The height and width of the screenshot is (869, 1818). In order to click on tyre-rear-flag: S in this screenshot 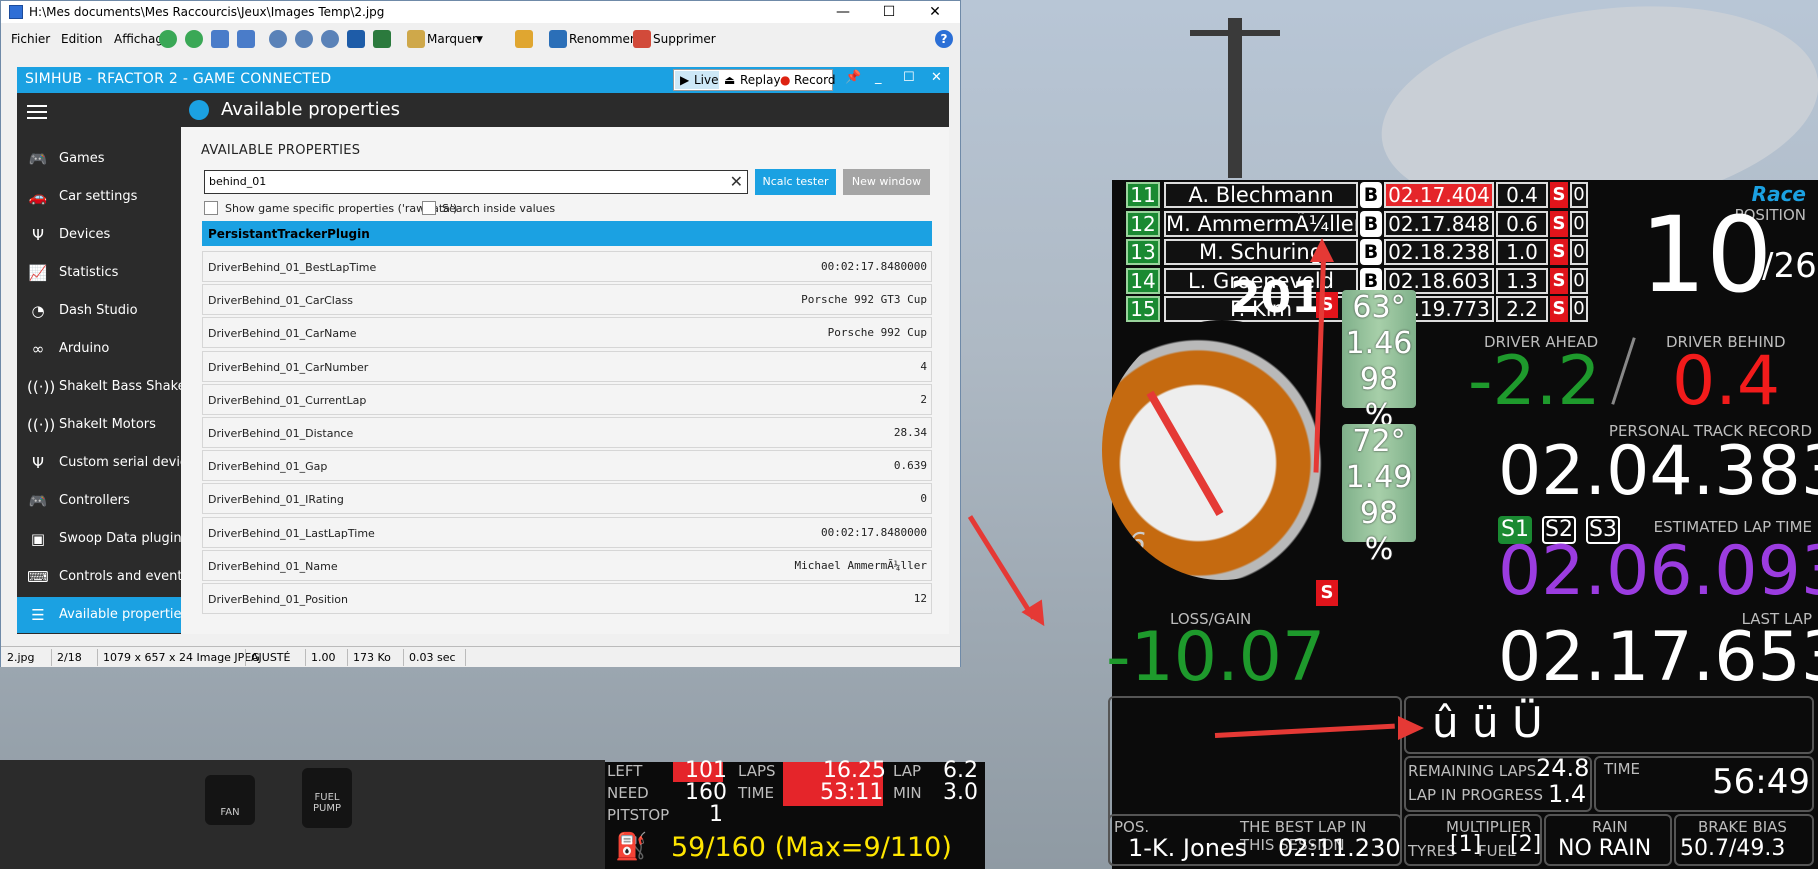, I will do `click(1327, 593)`.